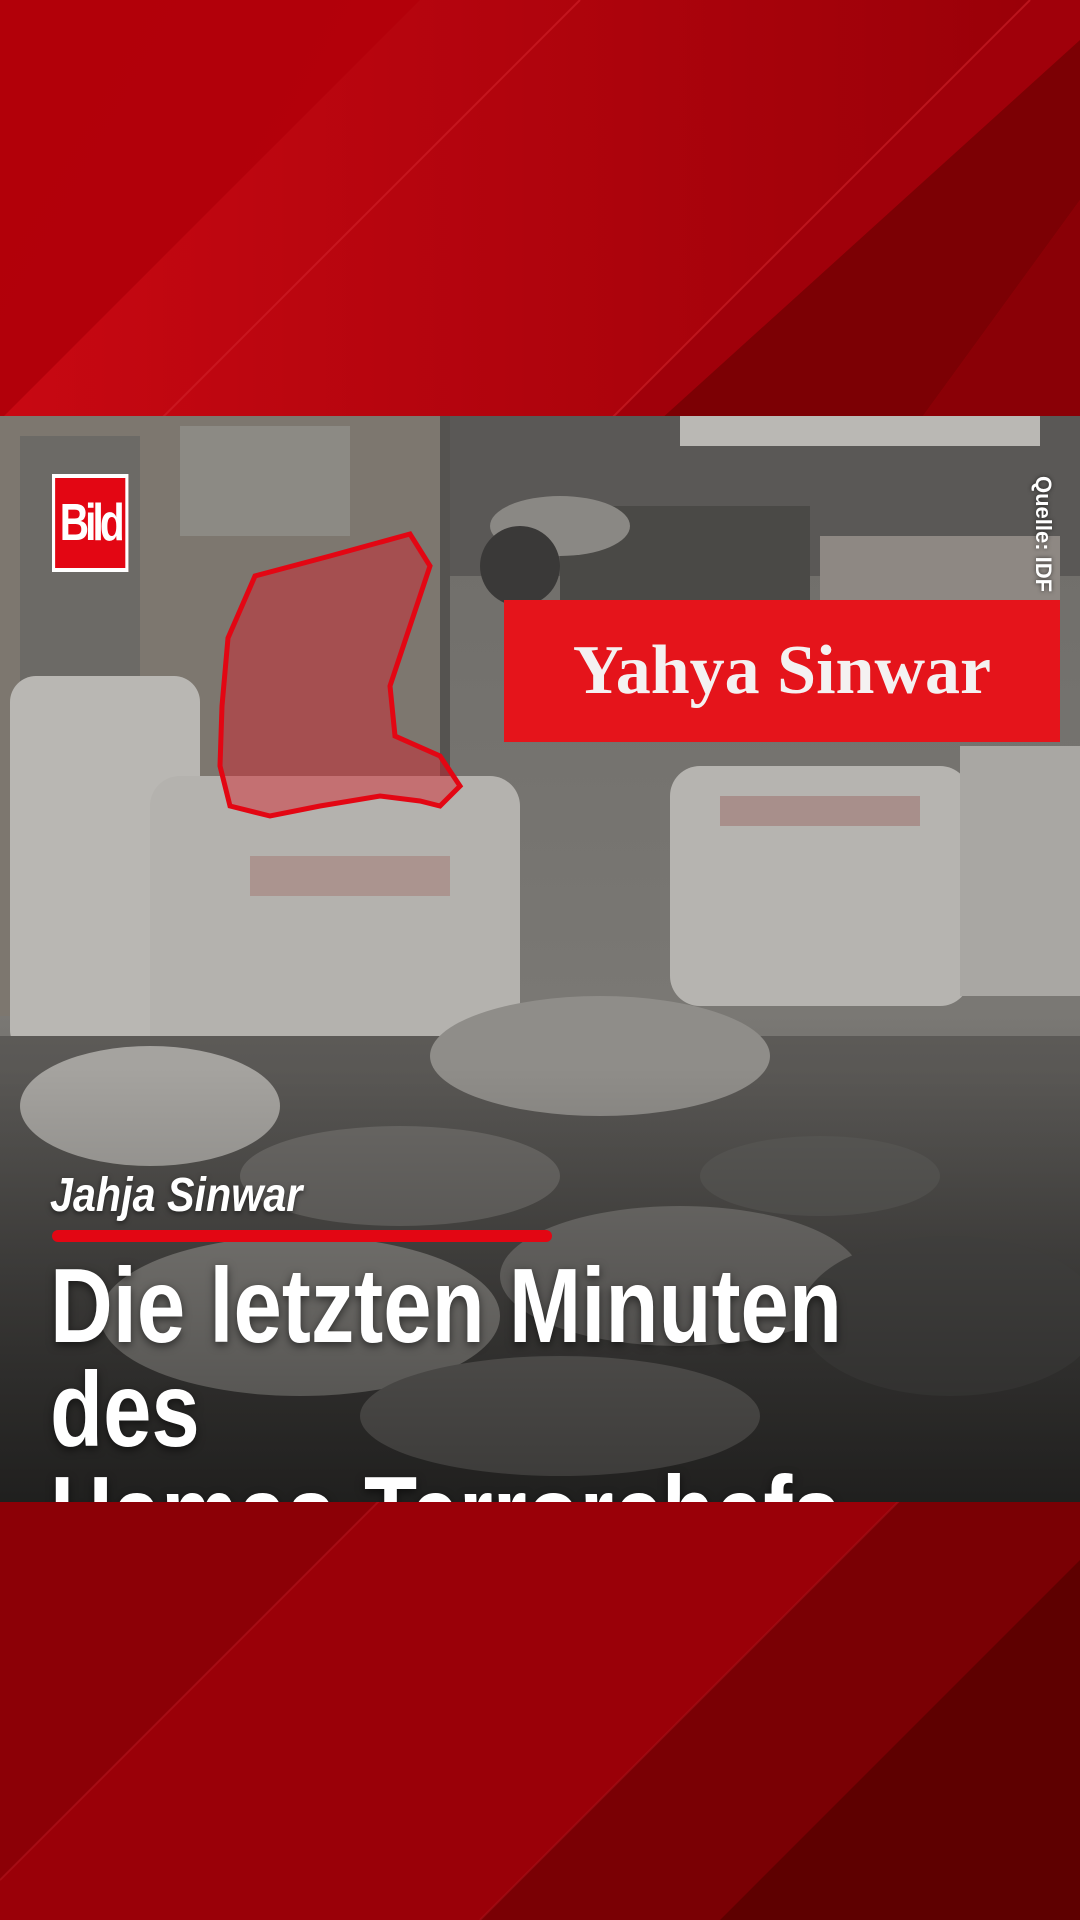 Image resolution: width=1080 pixels, height=1920 pixels. Describe the element at coordinates (176, 1195) in the screenshot. I see `kicker-text: Jahja Sinwar` at that location.